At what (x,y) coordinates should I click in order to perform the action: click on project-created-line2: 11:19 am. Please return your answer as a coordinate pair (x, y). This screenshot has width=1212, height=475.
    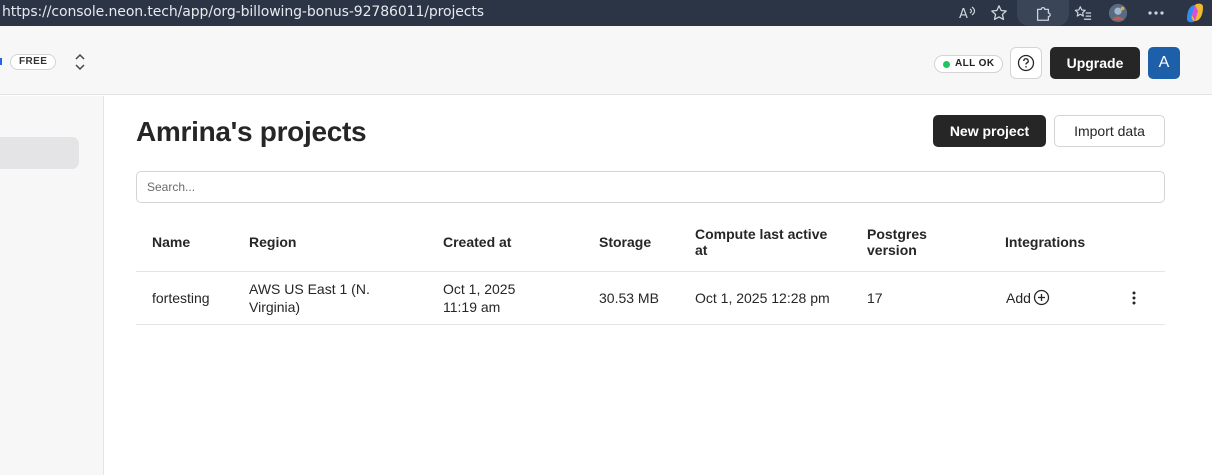
    Looking at the image, I should click on (472, 307).